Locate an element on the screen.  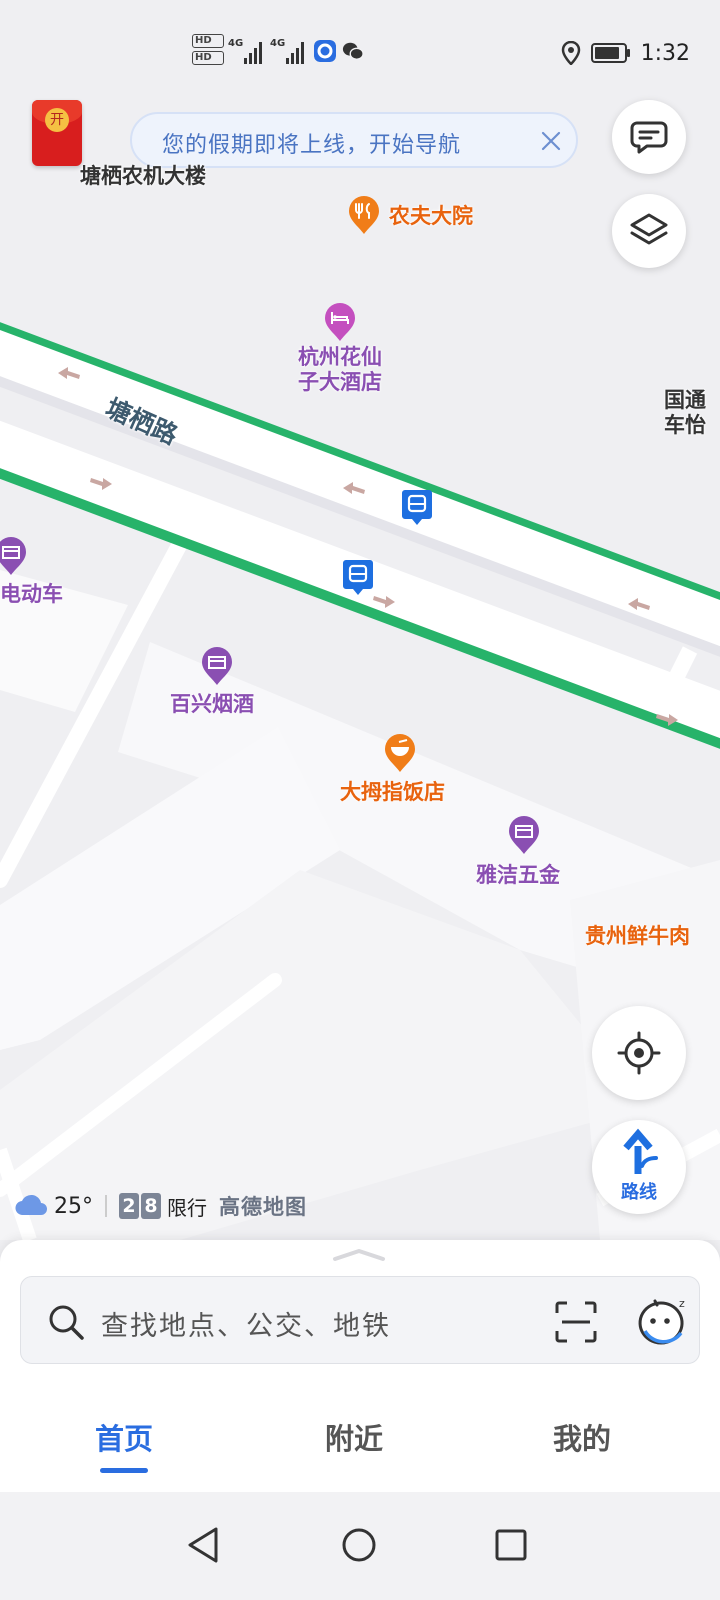
search-bar: 查找地点、公交、地铁 z is located at coordinates (360, 1320).